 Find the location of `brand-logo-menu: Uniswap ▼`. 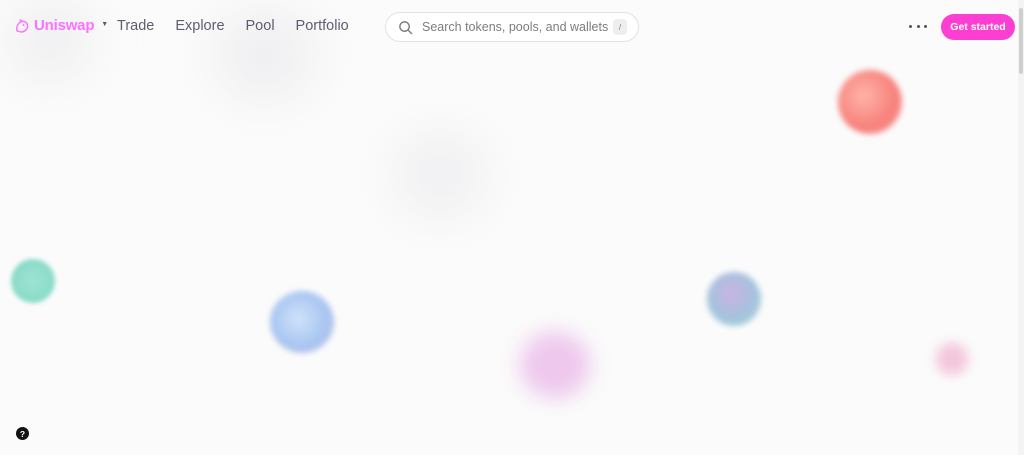

brand-logo-menu: Uniswap ▼ is located at coordinates (61, 25).